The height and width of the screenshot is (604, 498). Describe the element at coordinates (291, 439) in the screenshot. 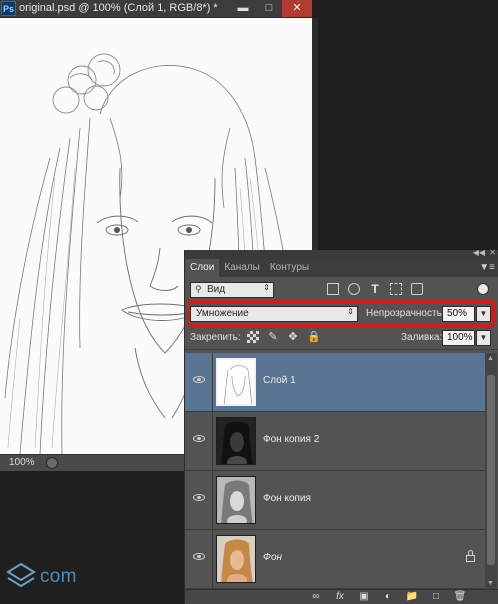

I see `layer-name: Фон копия 2` at that location.